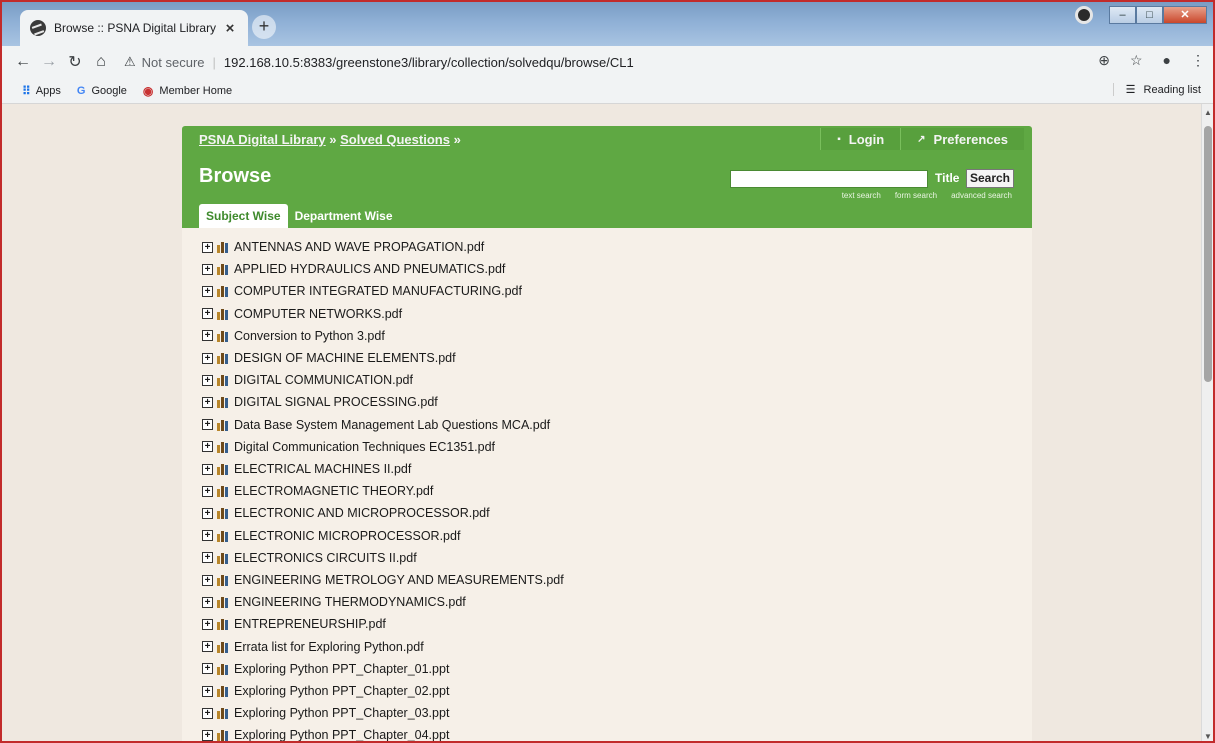 The height and width of the screenshot is (743, 1215). What do you see at coordinates (187, 91) in the screenshot?
I see `bookmark-member-home: ◉ Member Home` at bounding box center [187, 91].